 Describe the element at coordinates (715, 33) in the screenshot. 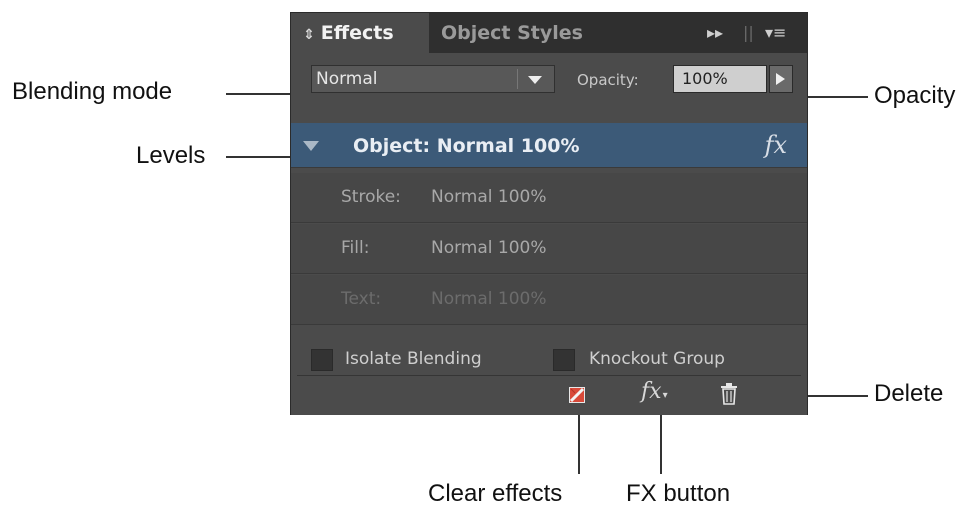

I see `expand-panel-icon: ▸▸` at that location.